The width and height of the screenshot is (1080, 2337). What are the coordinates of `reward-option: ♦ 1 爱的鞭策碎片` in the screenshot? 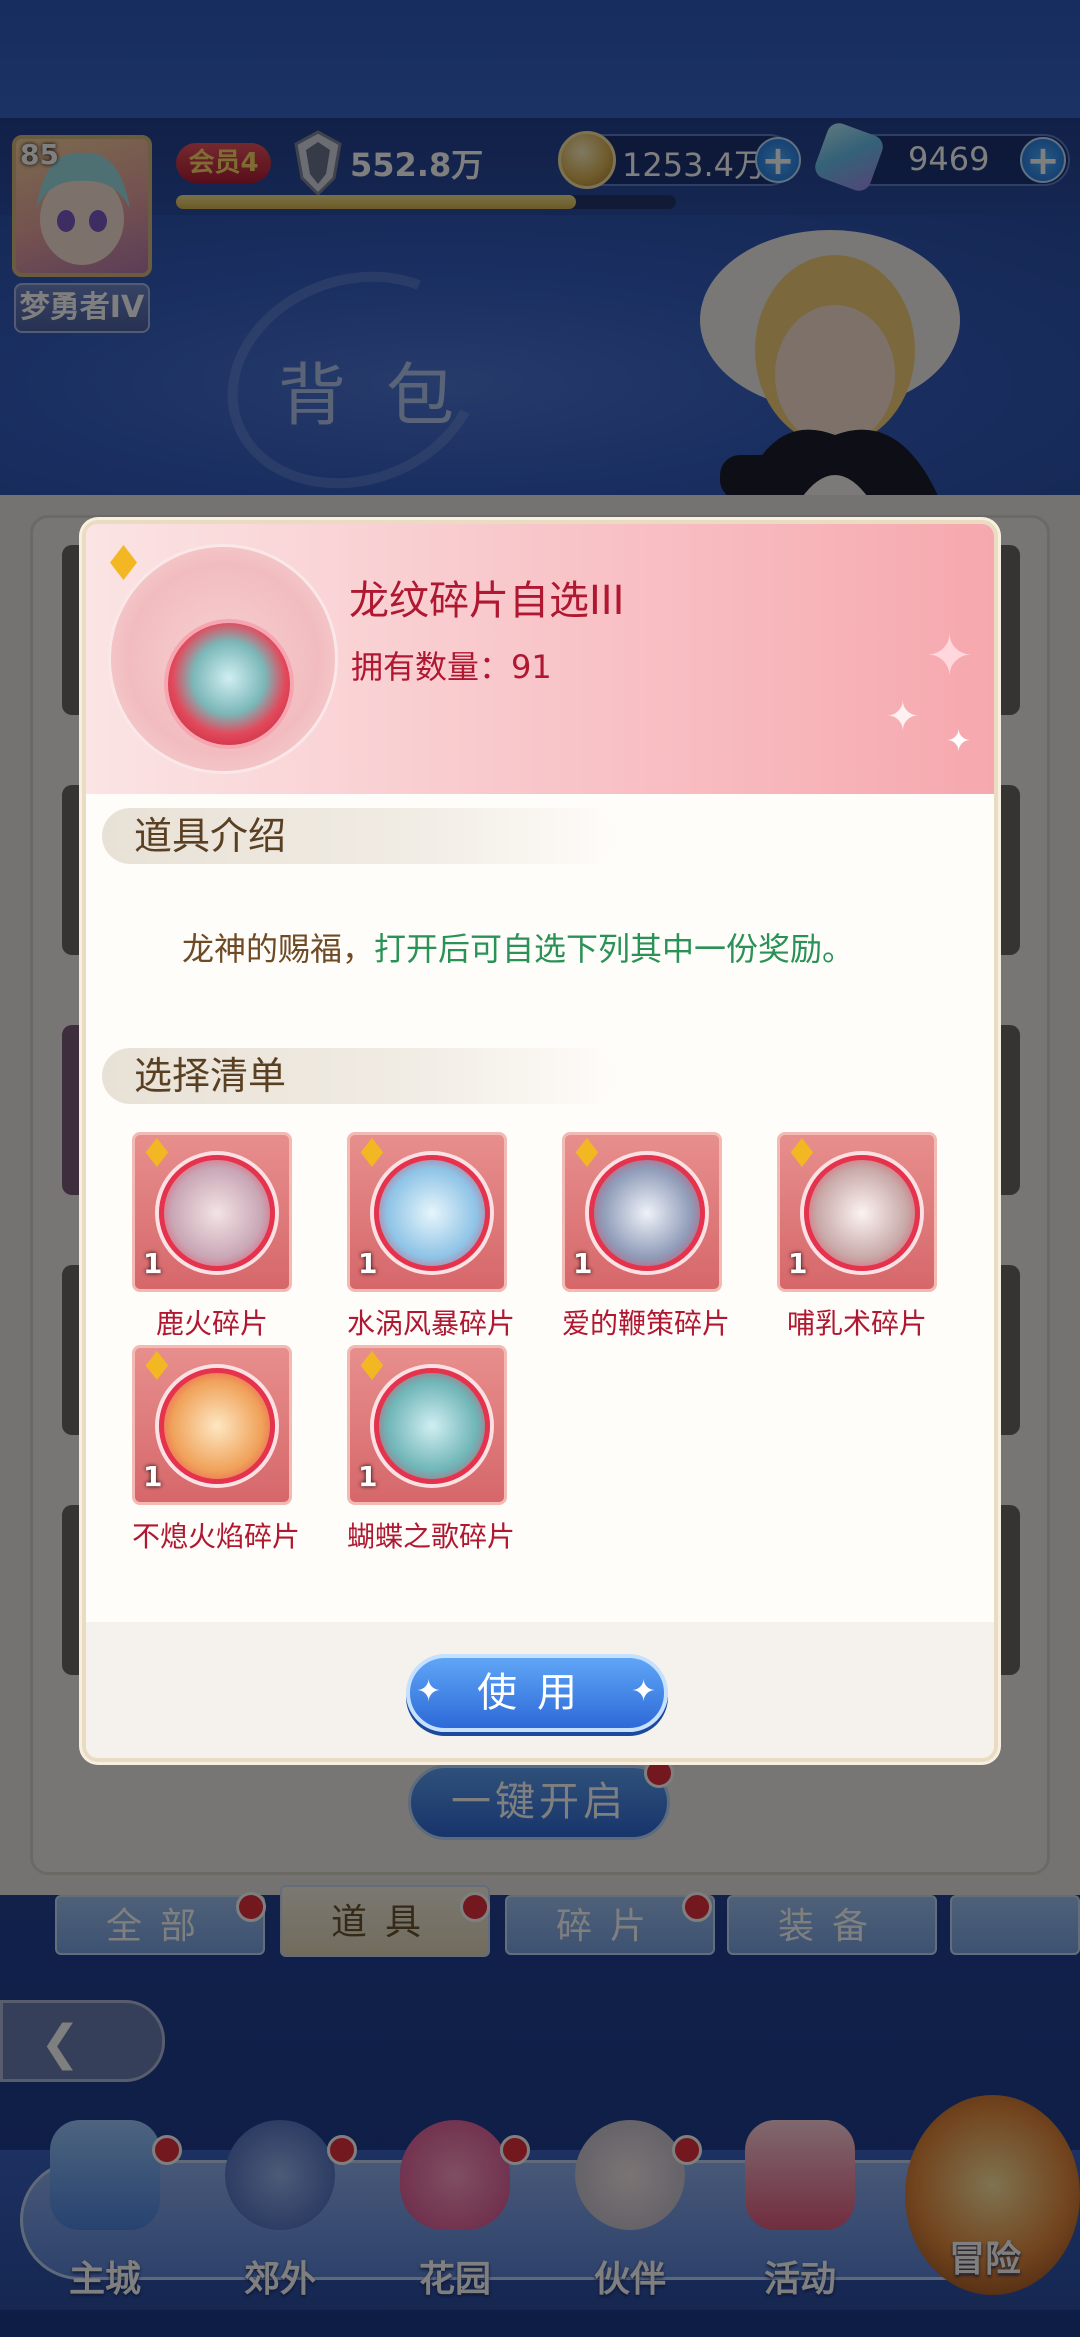 It's located at (646, 1236).